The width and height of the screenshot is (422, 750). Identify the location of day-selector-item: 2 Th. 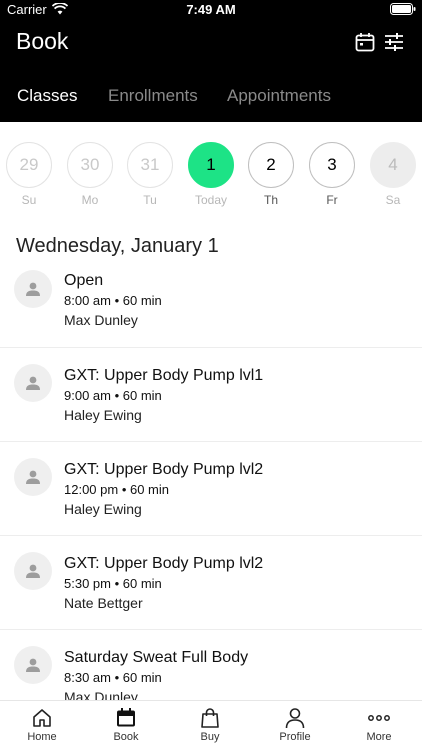
(271, 177).